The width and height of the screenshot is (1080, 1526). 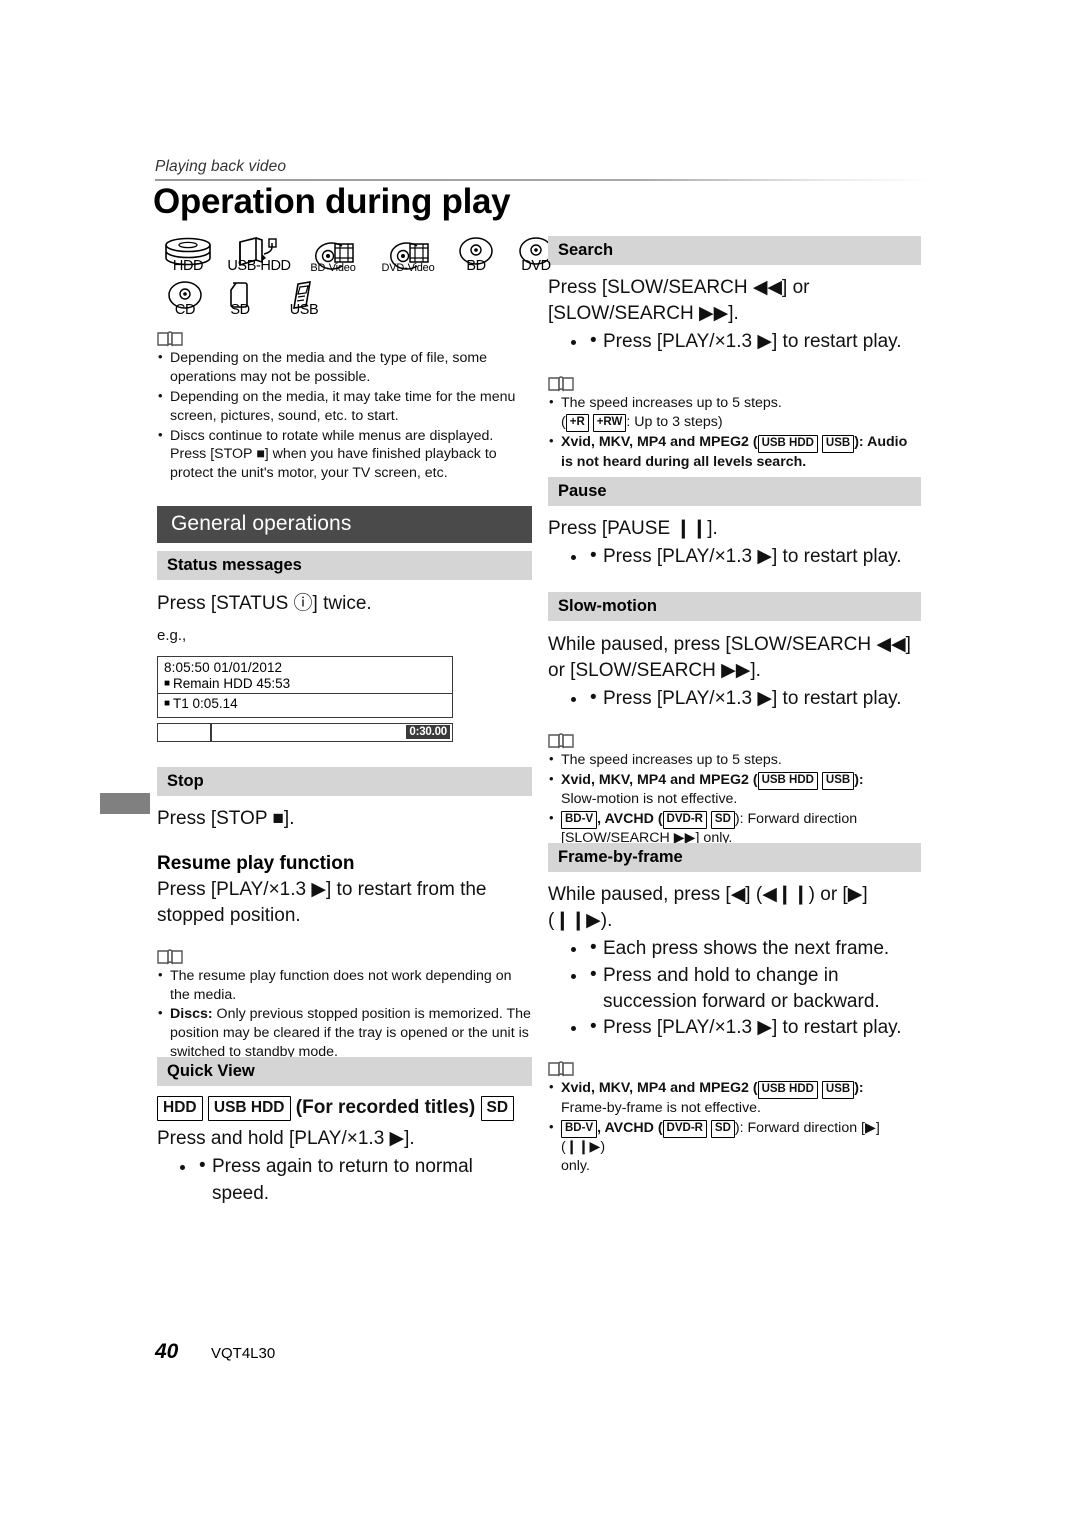 What do you see at coordinates (259, 255) in the screenshot?
I see `media-icon-usb-hdd: USB-HDD` at bounding box center [259, 255].